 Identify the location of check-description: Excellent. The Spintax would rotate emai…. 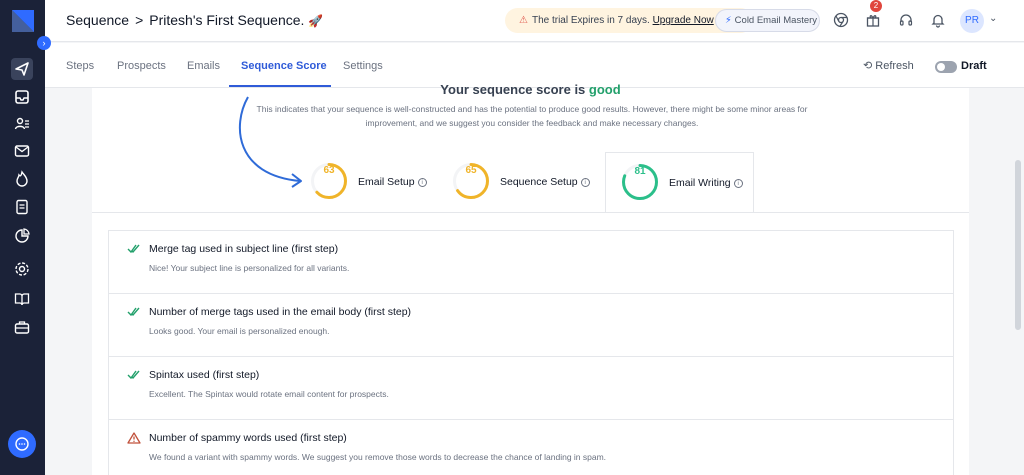
(269, 394).